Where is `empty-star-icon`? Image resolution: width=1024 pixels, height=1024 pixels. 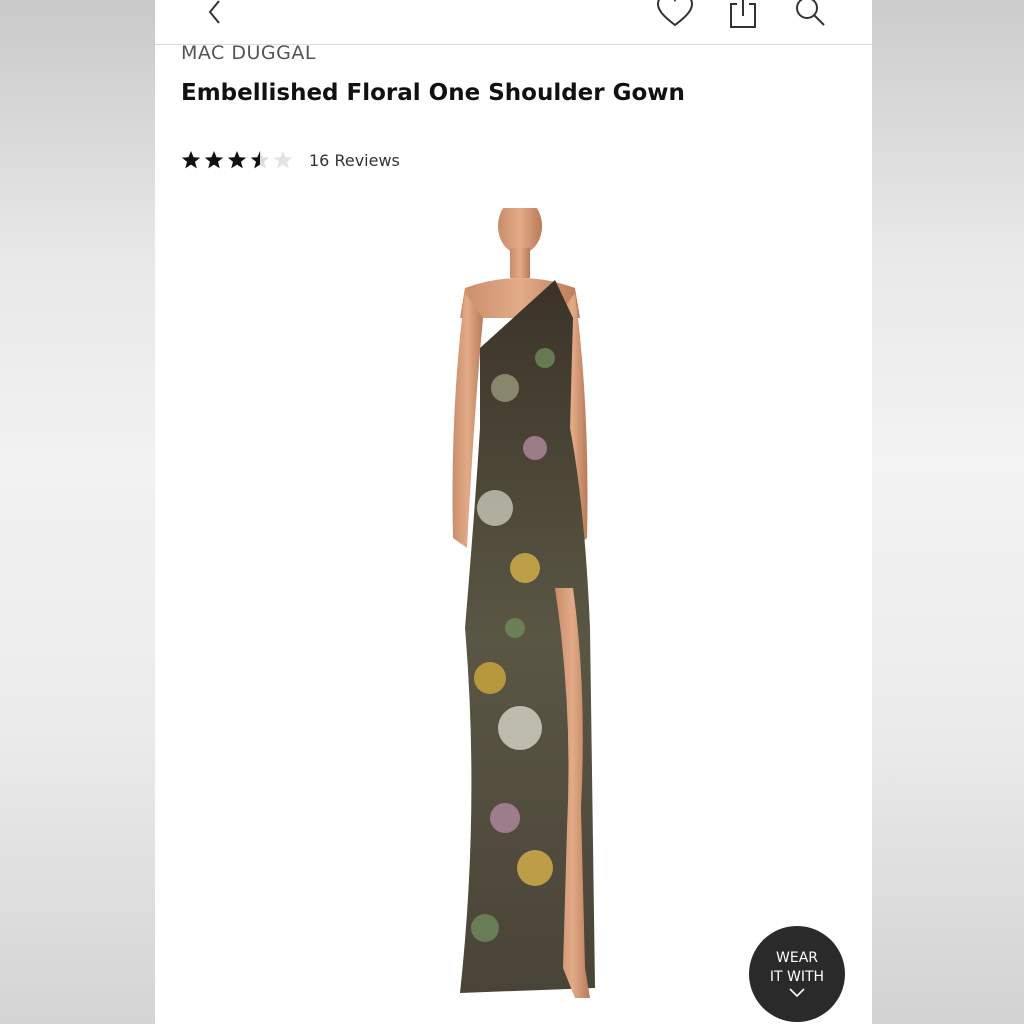
empty-star-icon is located at coordinates (283, 160).